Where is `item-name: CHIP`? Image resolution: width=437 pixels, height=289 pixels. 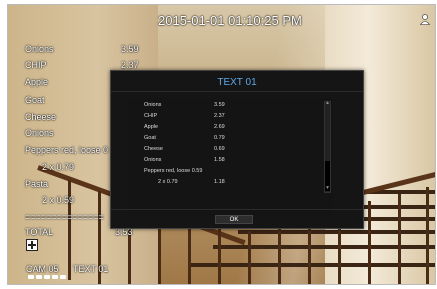 item-name: CHIP is located at coordinates (151, 116).